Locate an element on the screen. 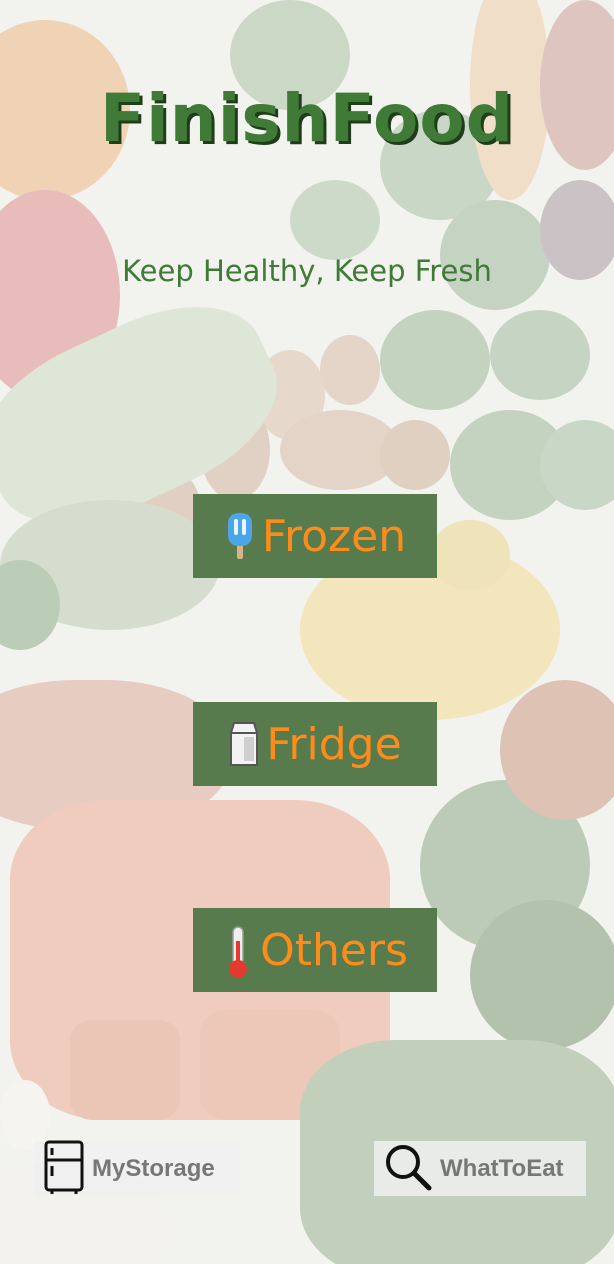  whattoeat-tab: WhatToEat is located at coordinates (480, 1168).